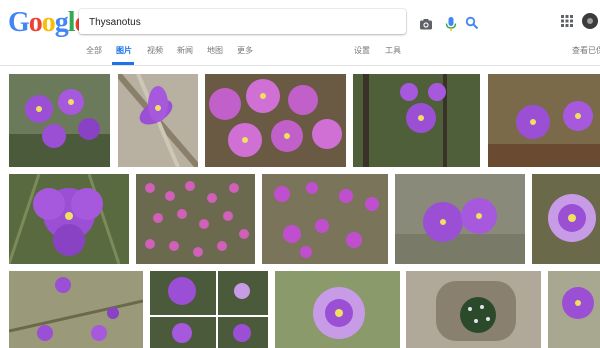 This screenshot has width=600, height=348. I want to click on tab-bar: 全部 图片 视频 新闻 地图 更多 设置 工具 查看已保存, so click(300, 50).